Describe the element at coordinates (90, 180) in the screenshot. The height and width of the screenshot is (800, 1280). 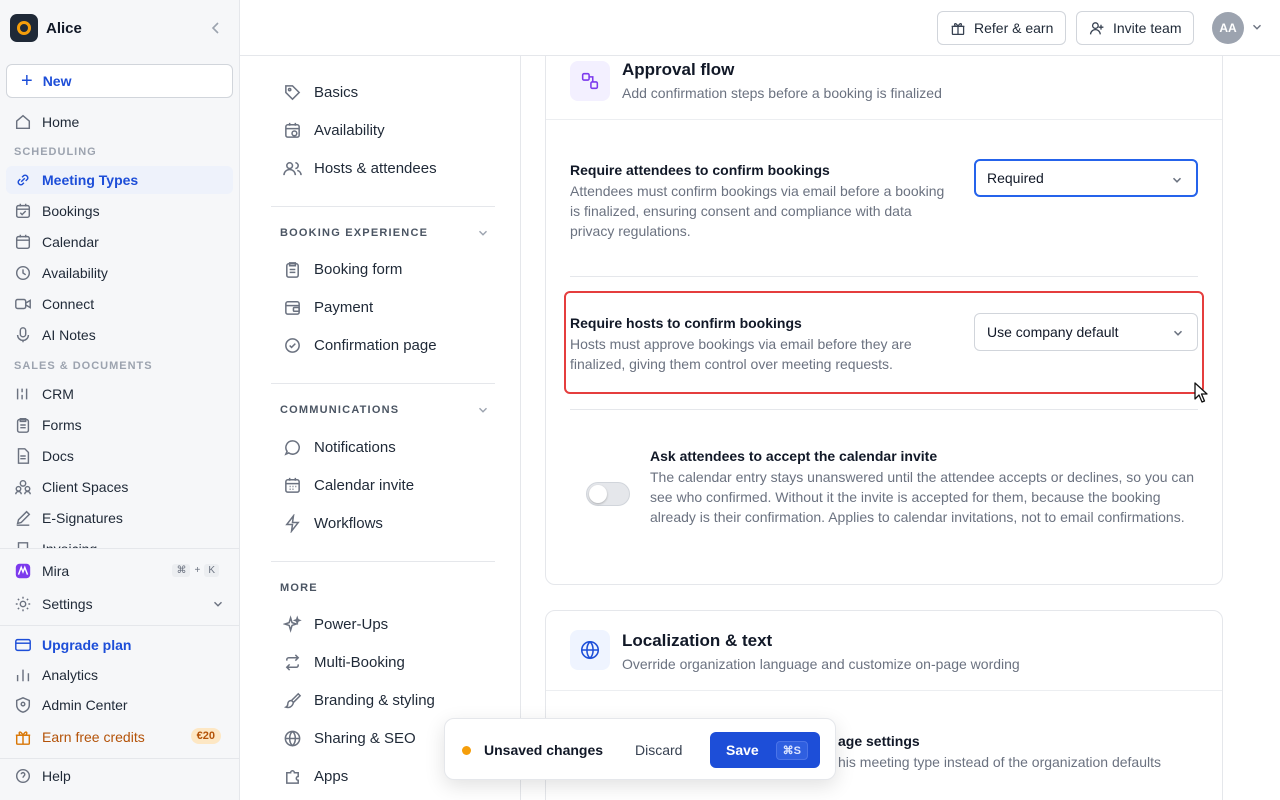
I see `sidebar-item-label: Meeting Types` at that location.